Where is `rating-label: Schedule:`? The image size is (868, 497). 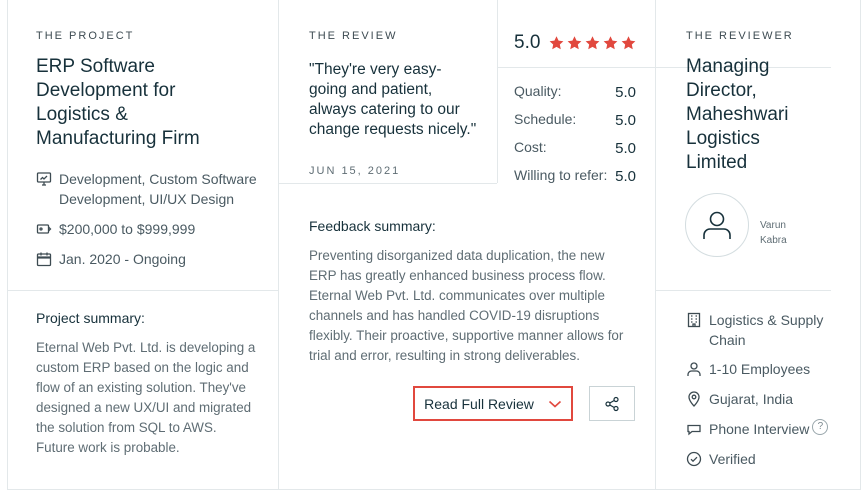
rating-label: Schedule: is located at coordinates (545, 119).